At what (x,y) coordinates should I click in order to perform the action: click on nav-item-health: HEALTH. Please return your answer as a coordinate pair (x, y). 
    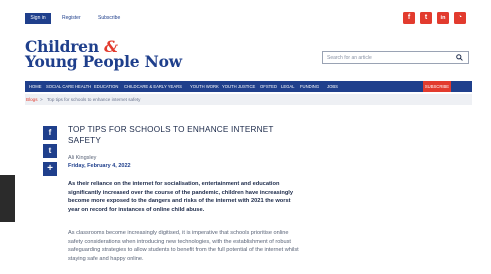
    Looking at the image, I should click on (83, 86).